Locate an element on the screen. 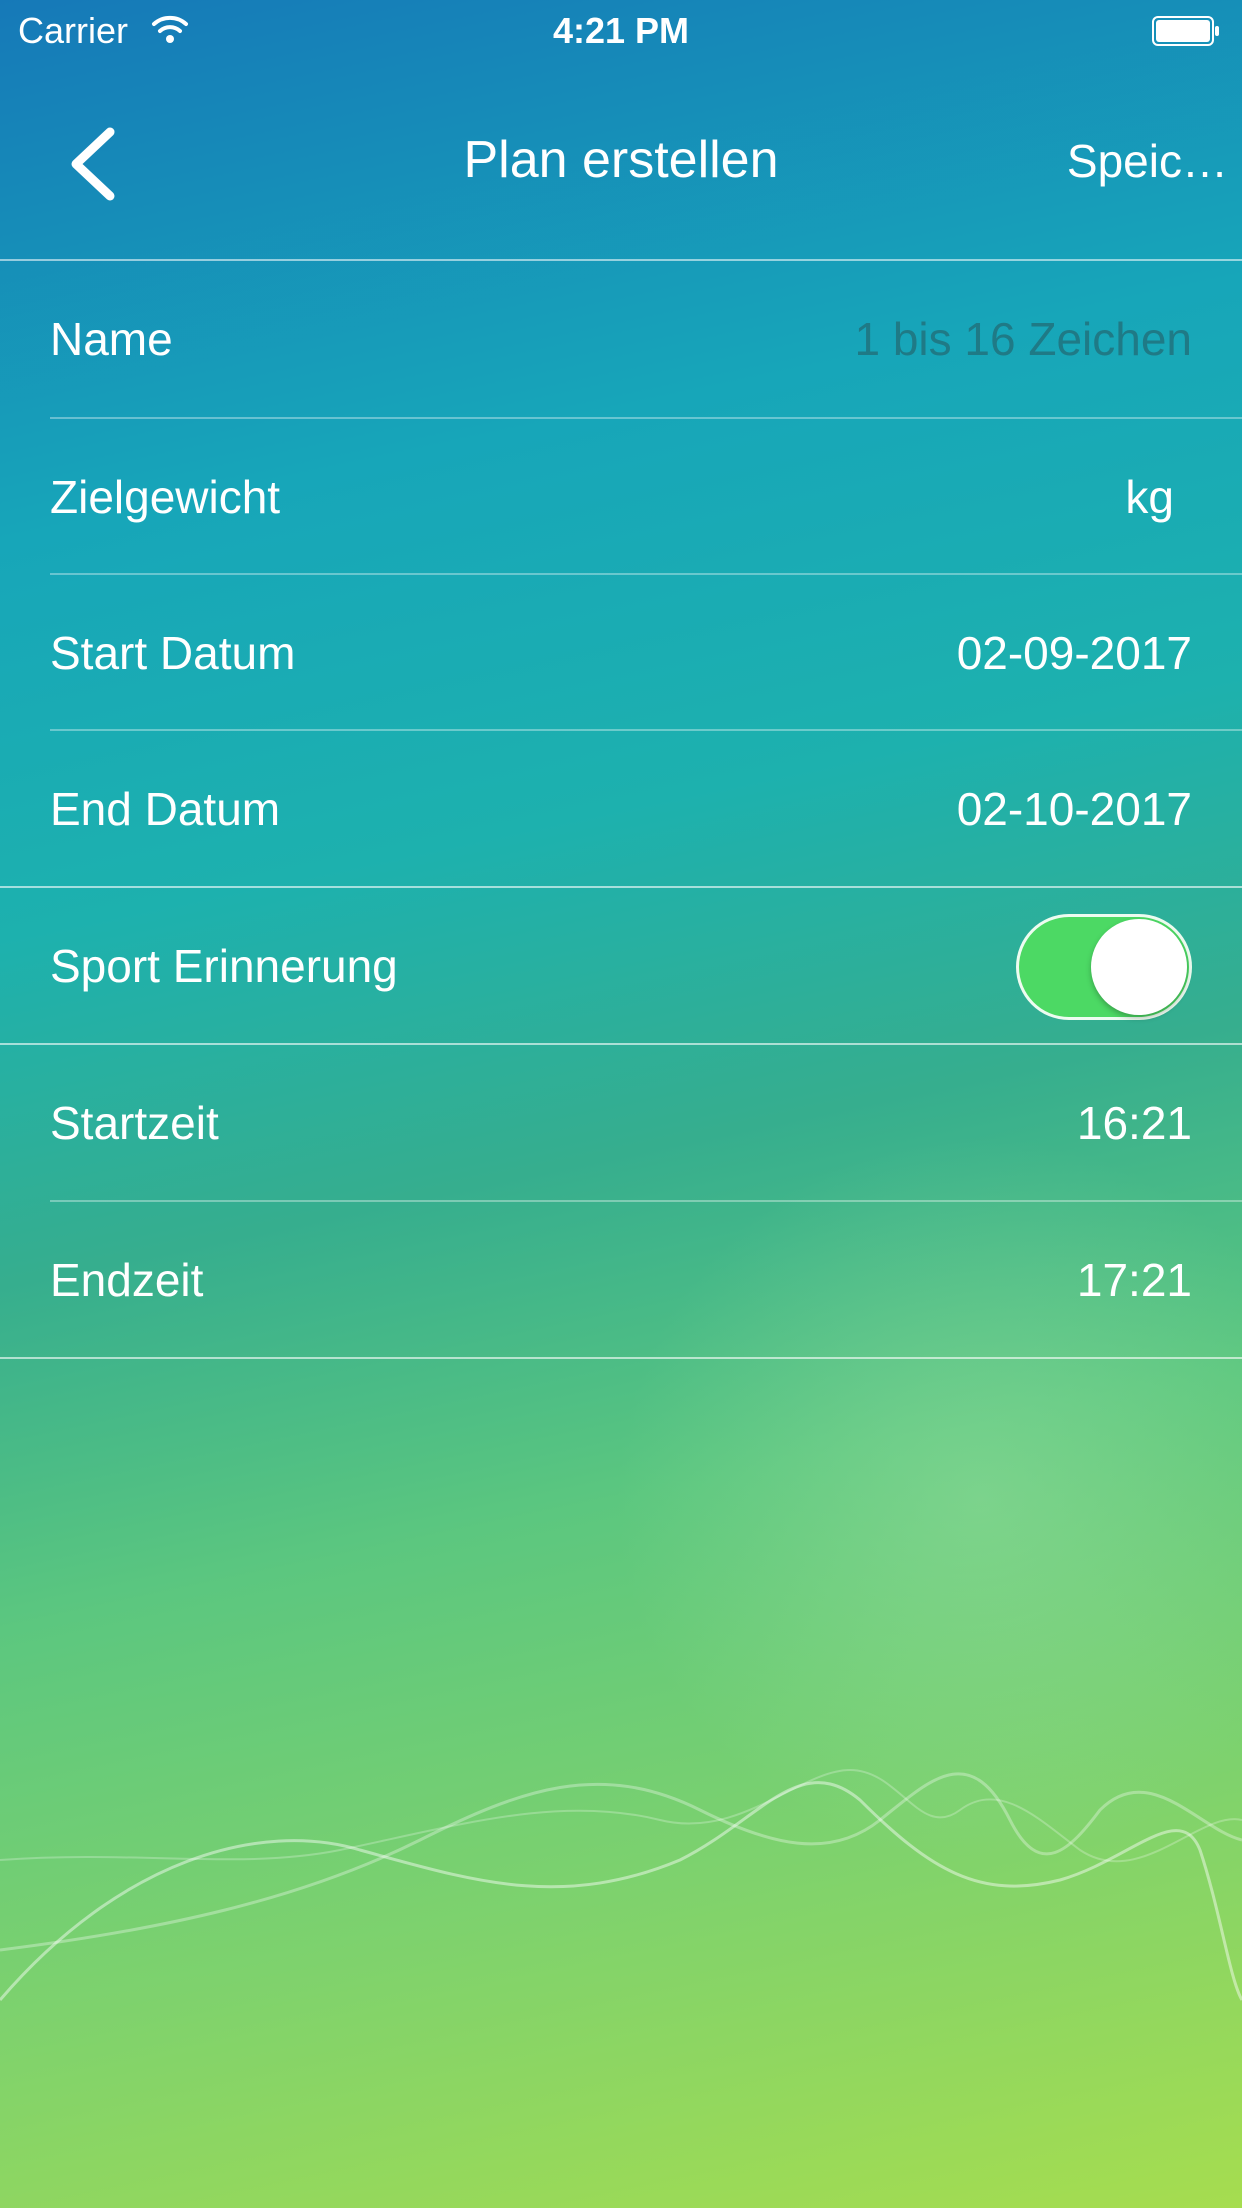 This screenshot has width=1242, height=2208. target-weight-input is located at coordinates (902, 497).